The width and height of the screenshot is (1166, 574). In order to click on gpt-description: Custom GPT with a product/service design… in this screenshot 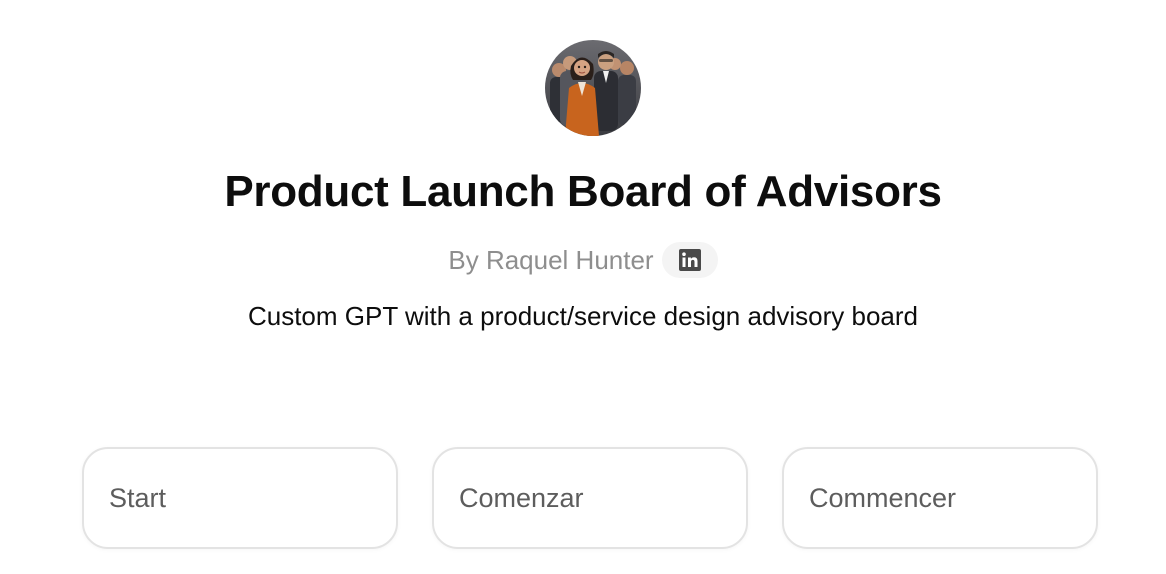, I will do `click(583, 316)`.